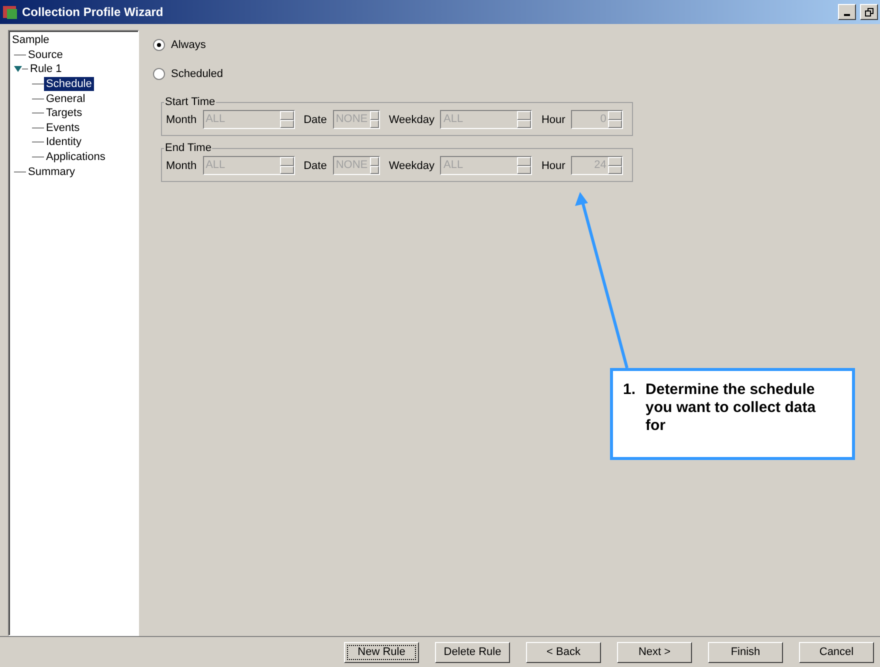 The image size is (880, 667). Describe the element at coordinates (21, 69) in the screenshot. I see `expanded-triangle-icon` at that location.